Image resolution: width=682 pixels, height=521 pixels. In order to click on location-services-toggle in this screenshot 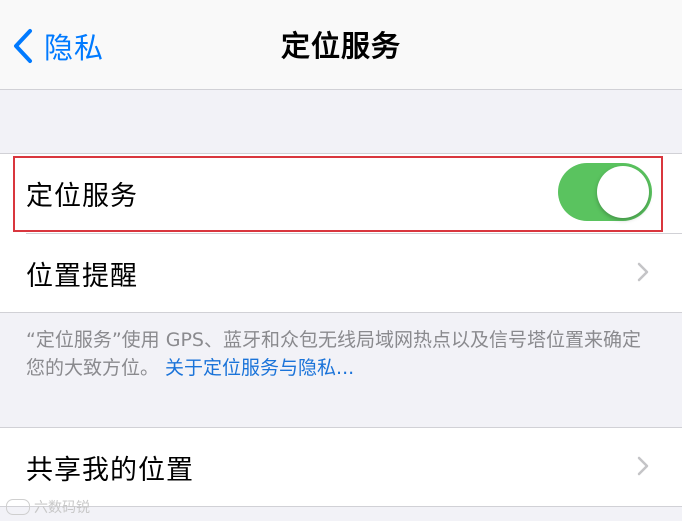, I will do `click(605, 192)`.